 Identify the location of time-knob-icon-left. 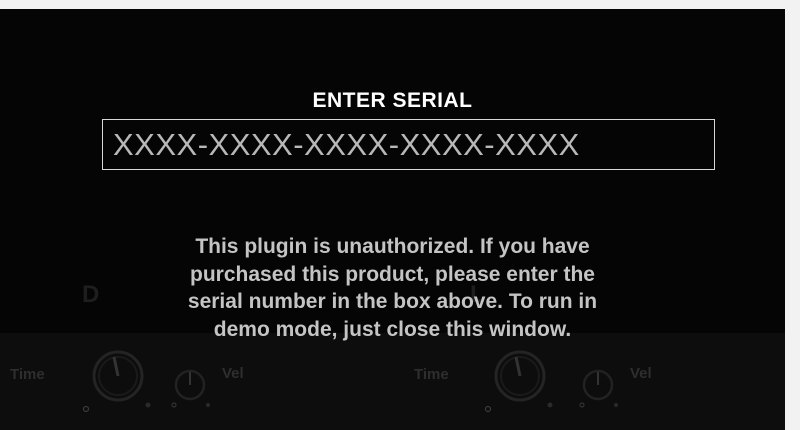
(116, 381).